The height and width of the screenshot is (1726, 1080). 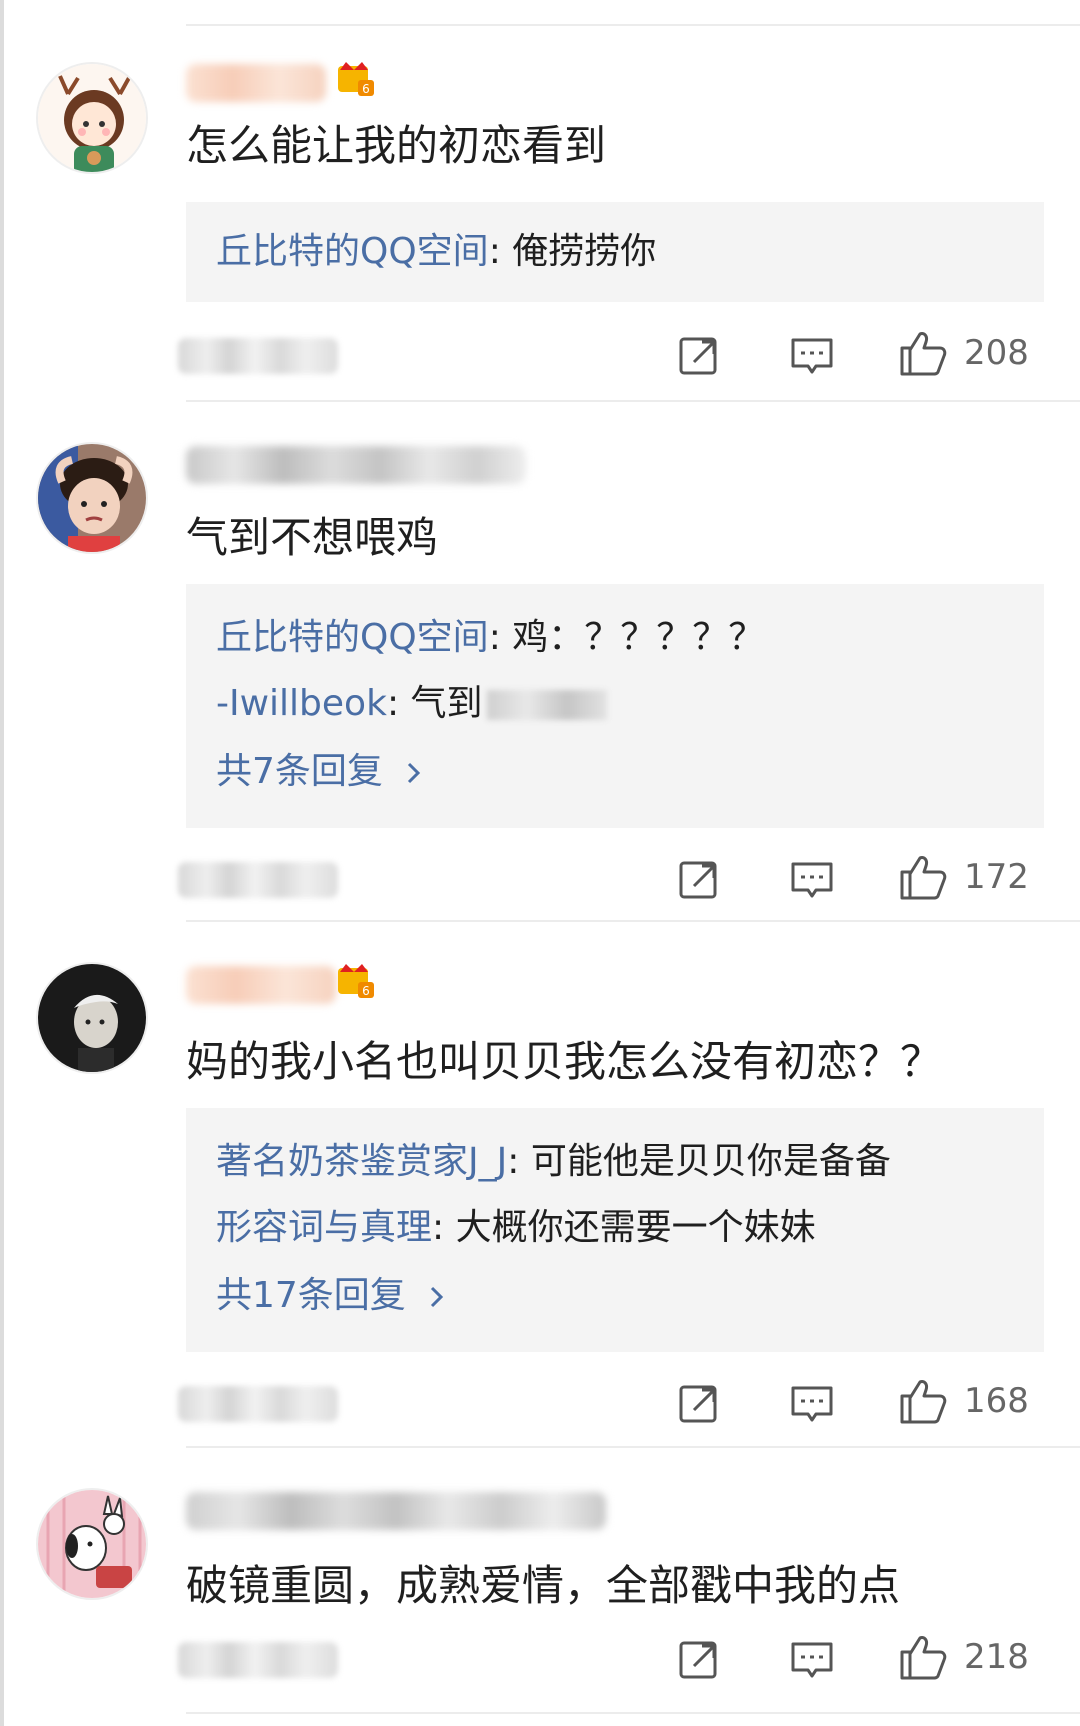 I want to click on reply-line: -Iwillbeok: 气到, so click(x=411, y=704).